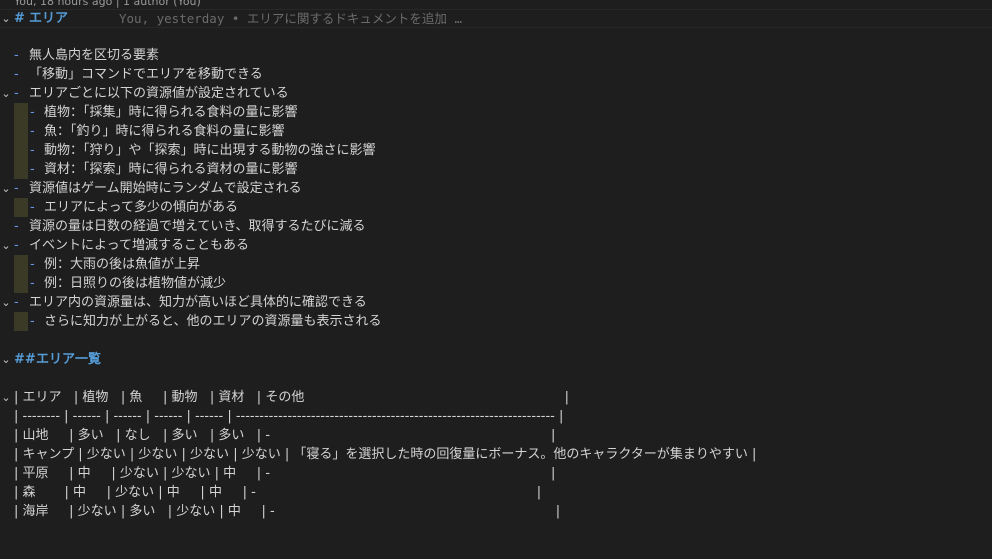 This screenshot has height=559, width=992. What do you see at coordinates (69, 359) in the screenshot?
I see `h2-text: エリア一覧` at bounding box center [69, 359].